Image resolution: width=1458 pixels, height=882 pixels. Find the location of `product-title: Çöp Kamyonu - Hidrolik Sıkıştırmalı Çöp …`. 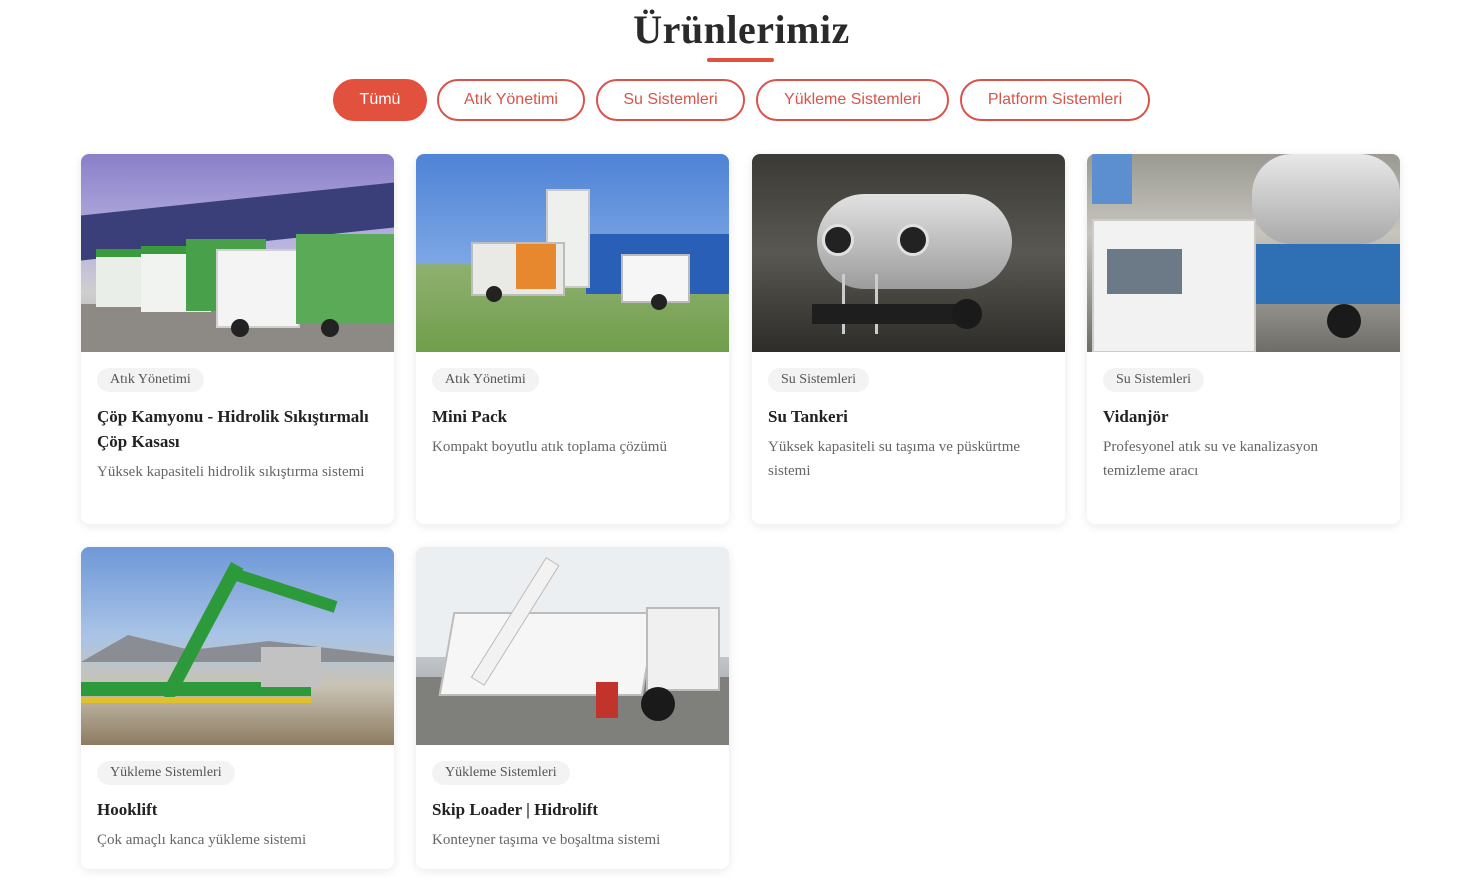

product-title: Çöp Kamyonu - Hidrolik Sıkıştırmalı Çöp … is located at coordinates (237, 429).